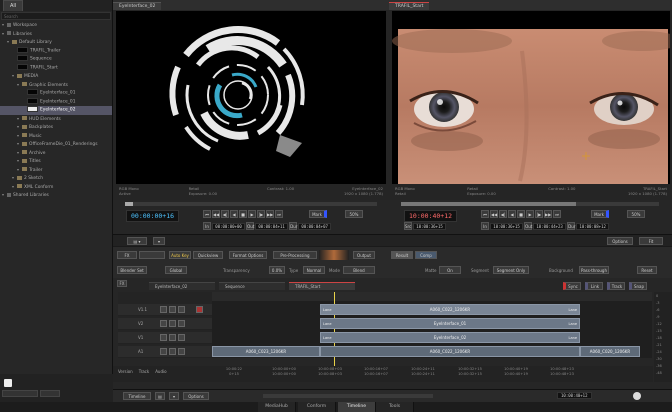 The height and width of the screenshot is (412, 672). I want to click on rec-in-icon: In, so click(485, 226).